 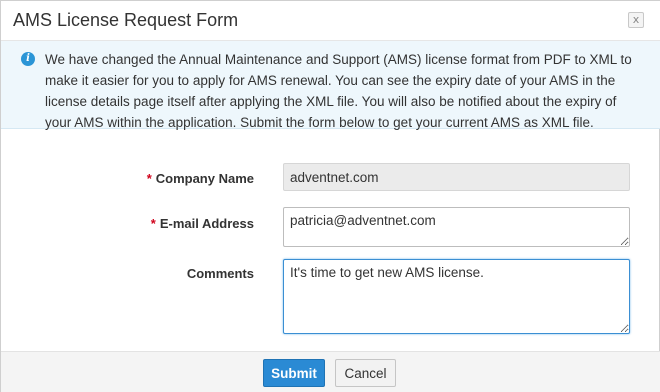 What do you see at coordinates (330, 371) in the screenshot?
I see `dialog-footer: Submit Cancel` at bounding box center [330, 371].